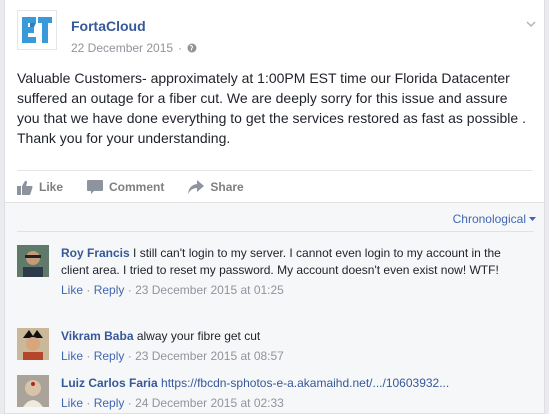 This screenshot has height=414, width=549. Describe the element at coordinates (296, 403) in the screenshot. I see `comment-footer: Like · Reply · 24 December 2015 at 02:33` at that location.